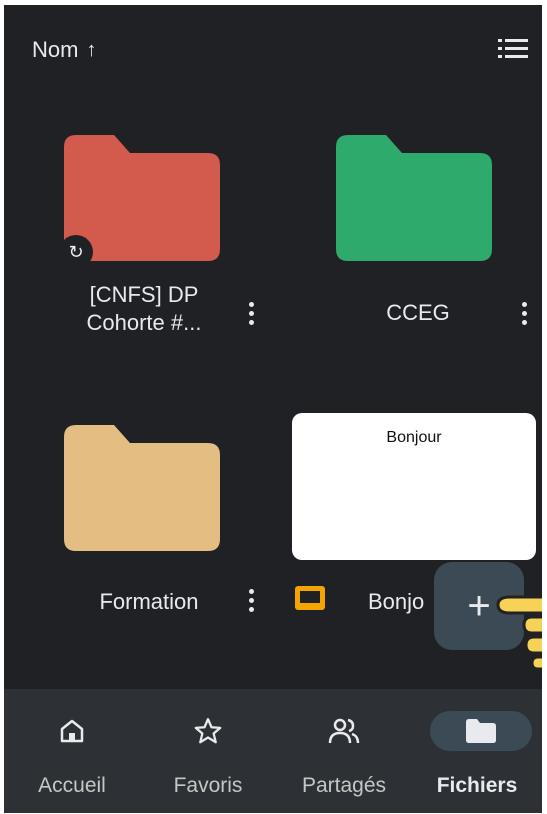  I want to click on bottom-navigation: Accueil Favoris Partagés Fichiers, so click(273, 751).